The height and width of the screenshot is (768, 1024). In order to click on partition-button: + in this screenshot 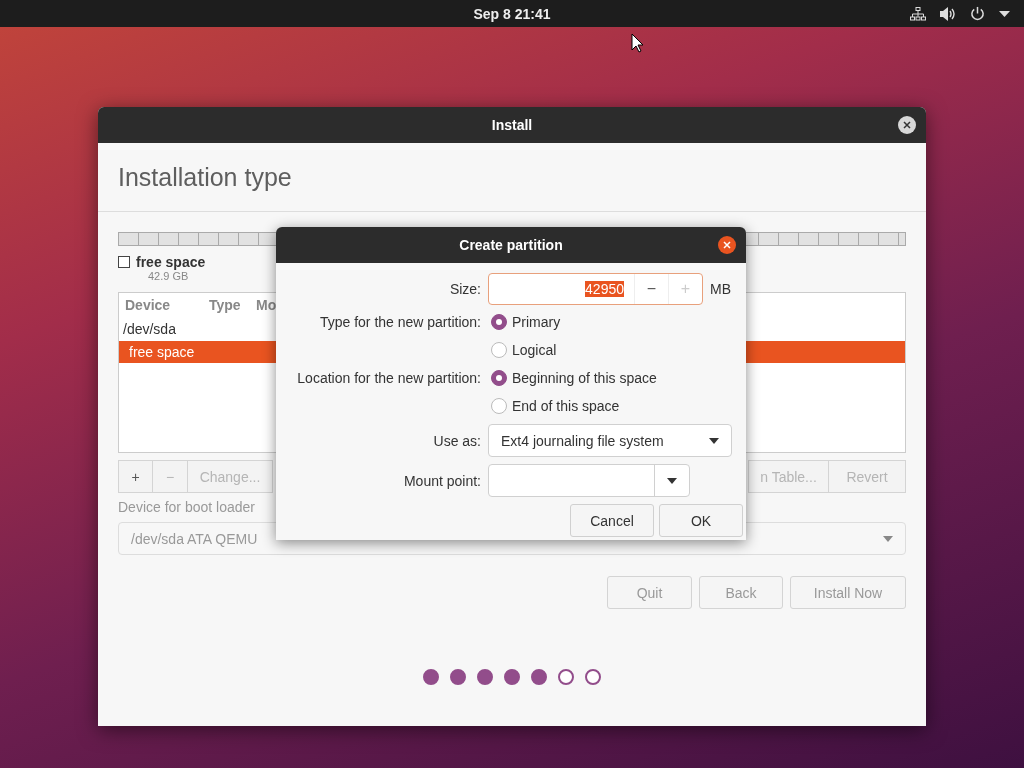, I will do `click(135, 476)`.